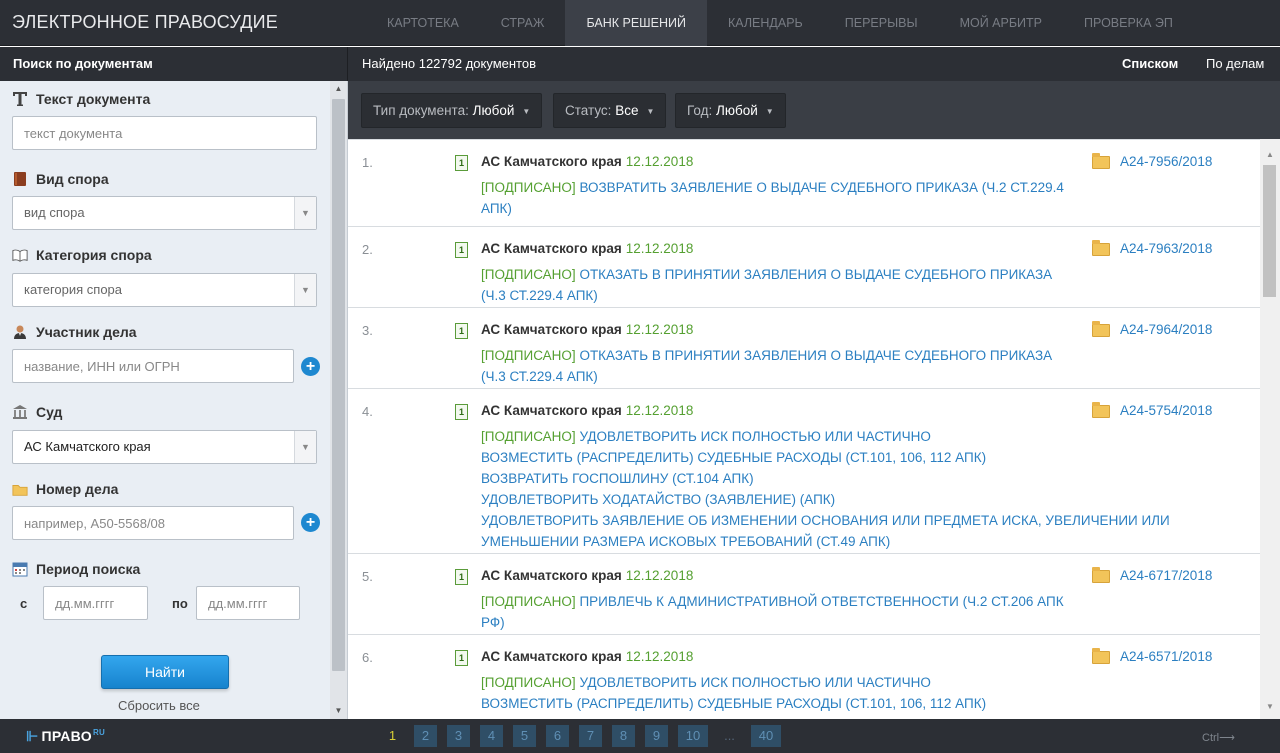  Describe the element at coordinates (881, 23) in the screenshot. I see `nav-breaks: ПЕРЕРЫВЫ` at that location.